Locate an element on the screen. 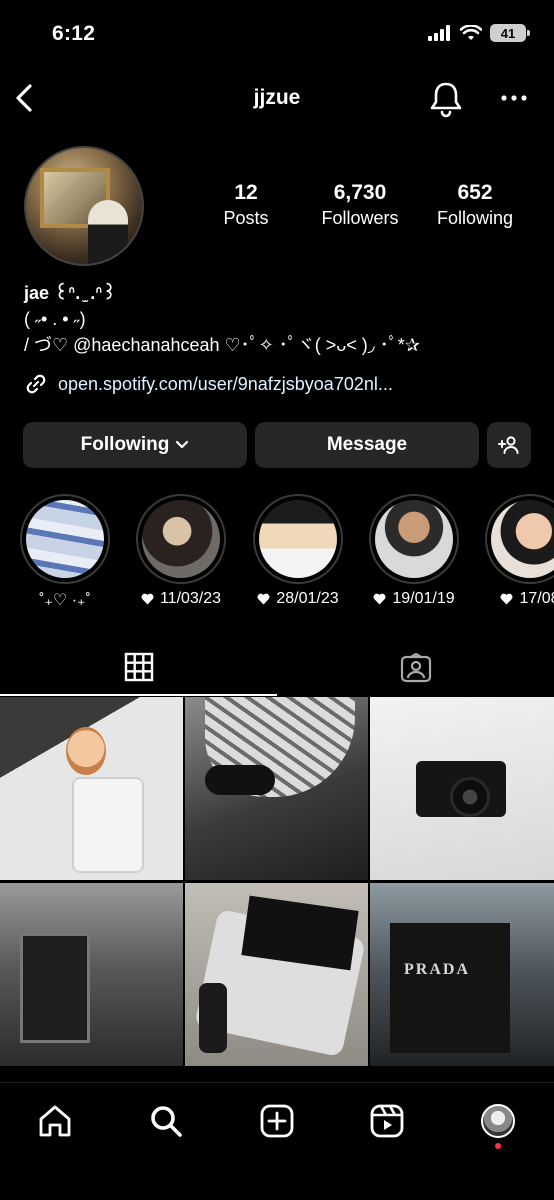  status-icons: 41 is located at coordinates (479, 33).